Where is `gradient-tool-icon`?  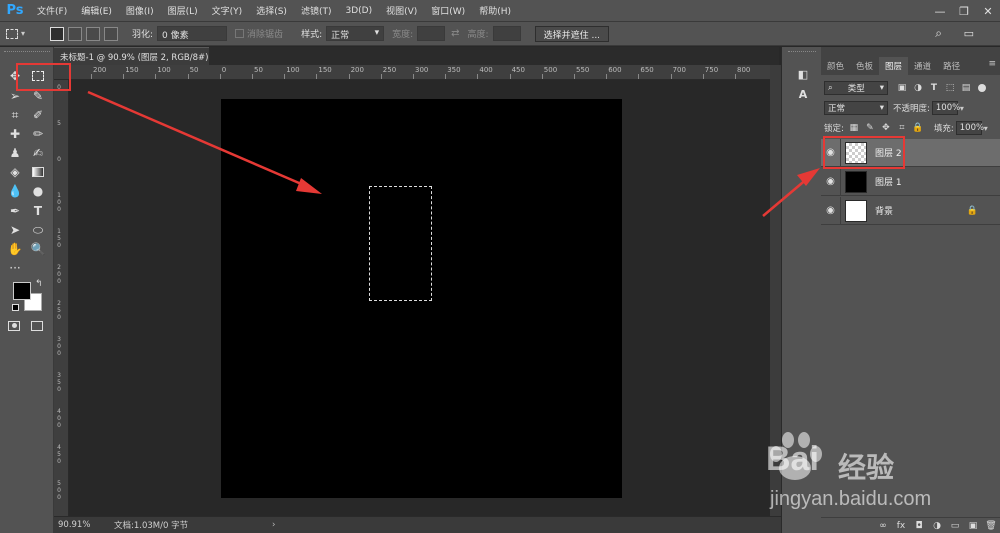
gradient-tool-icon is located at coordinates (38, 172).